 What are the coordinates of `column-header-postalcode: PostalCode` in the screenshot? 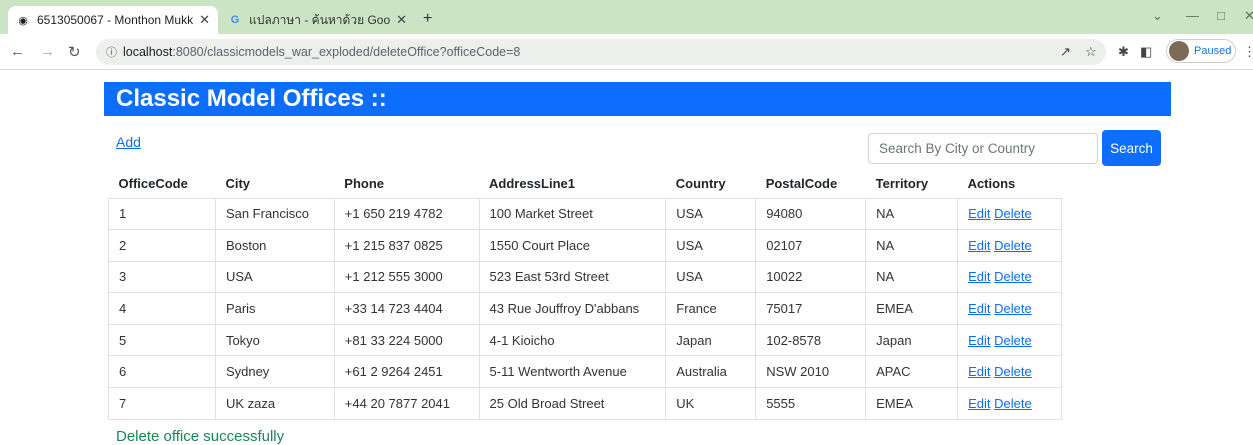 It's located at (801, 184).